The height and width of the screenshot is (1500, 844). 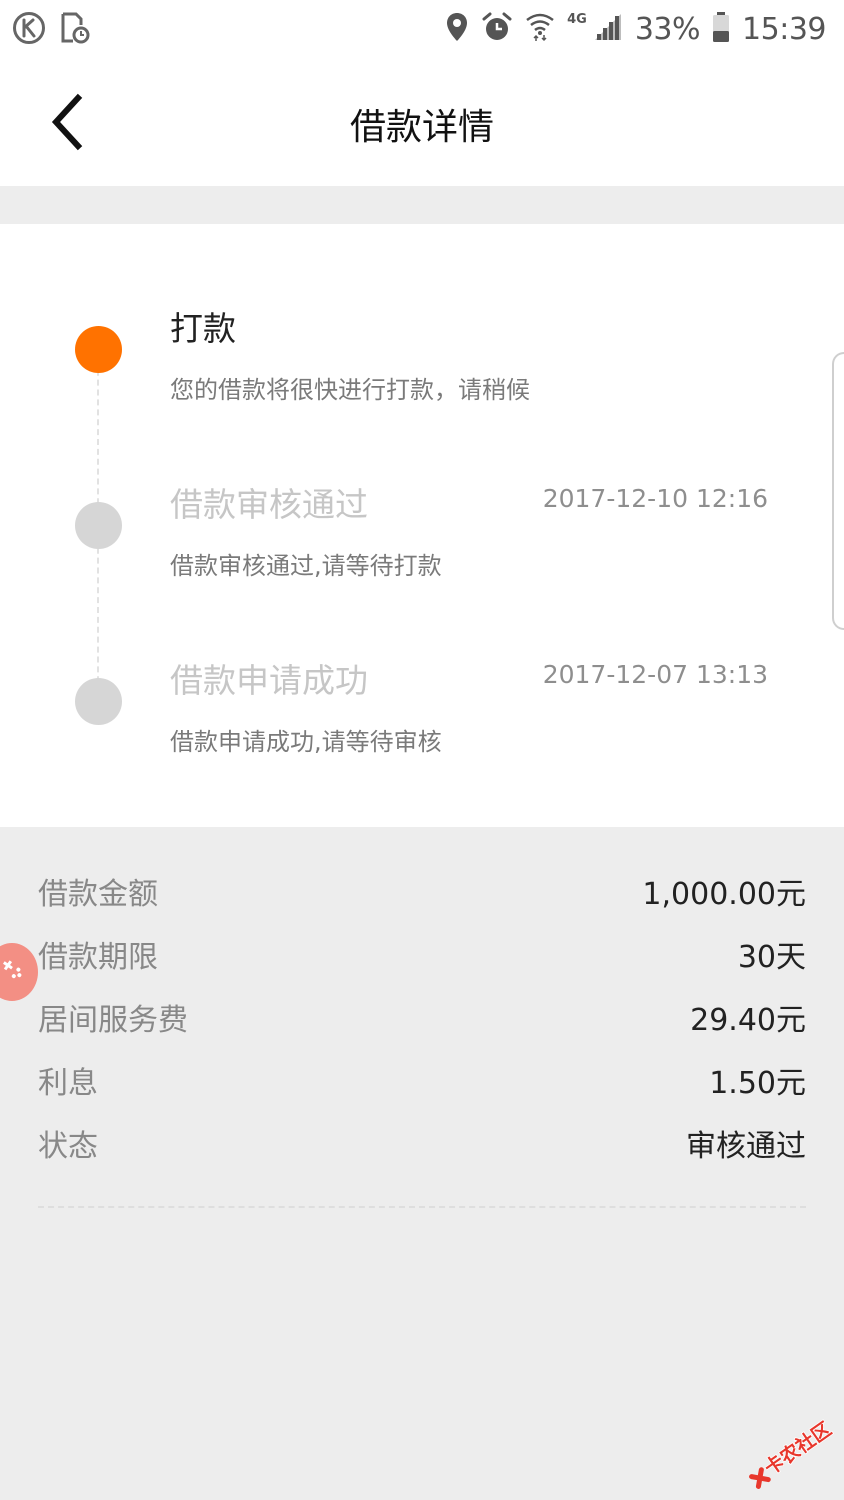 I want to click on step-time: 2017-12-07 13:13, so click(x=655, y=674).